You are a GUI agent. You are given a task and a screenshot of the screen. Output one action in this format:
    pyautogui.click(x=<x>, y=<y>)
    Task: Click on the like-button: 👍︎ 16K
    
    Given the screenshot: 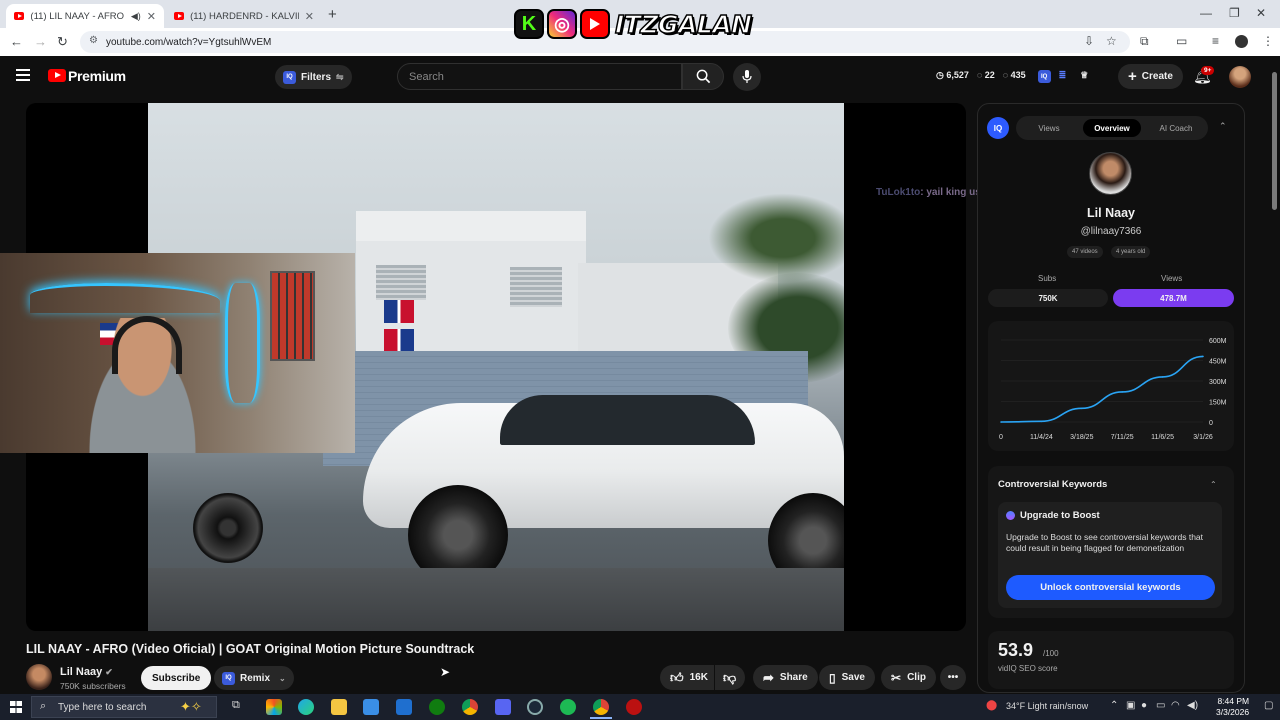 What is the action you would take?
    pyautogui.click(x=687, y=677)
    